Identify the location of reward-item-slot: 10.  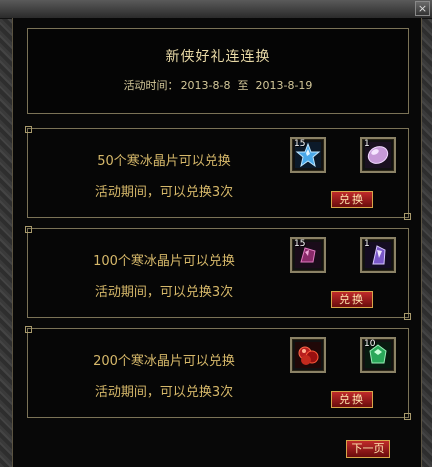
(378, 355).